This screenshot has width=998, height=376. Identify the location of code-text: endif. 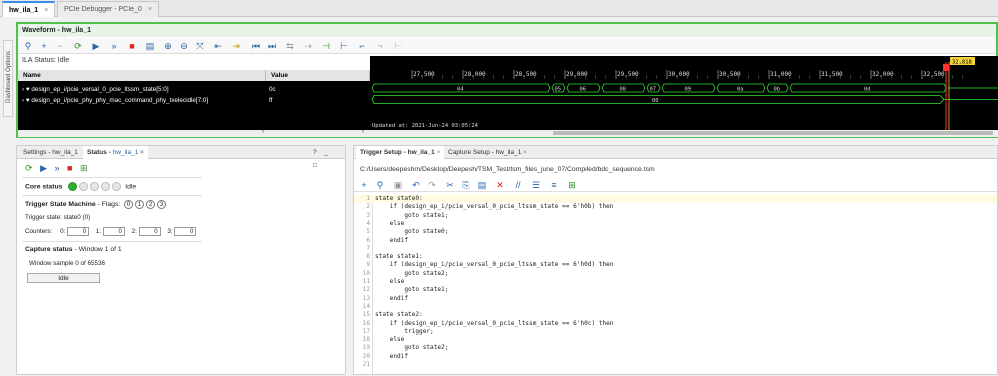
(392, 356).